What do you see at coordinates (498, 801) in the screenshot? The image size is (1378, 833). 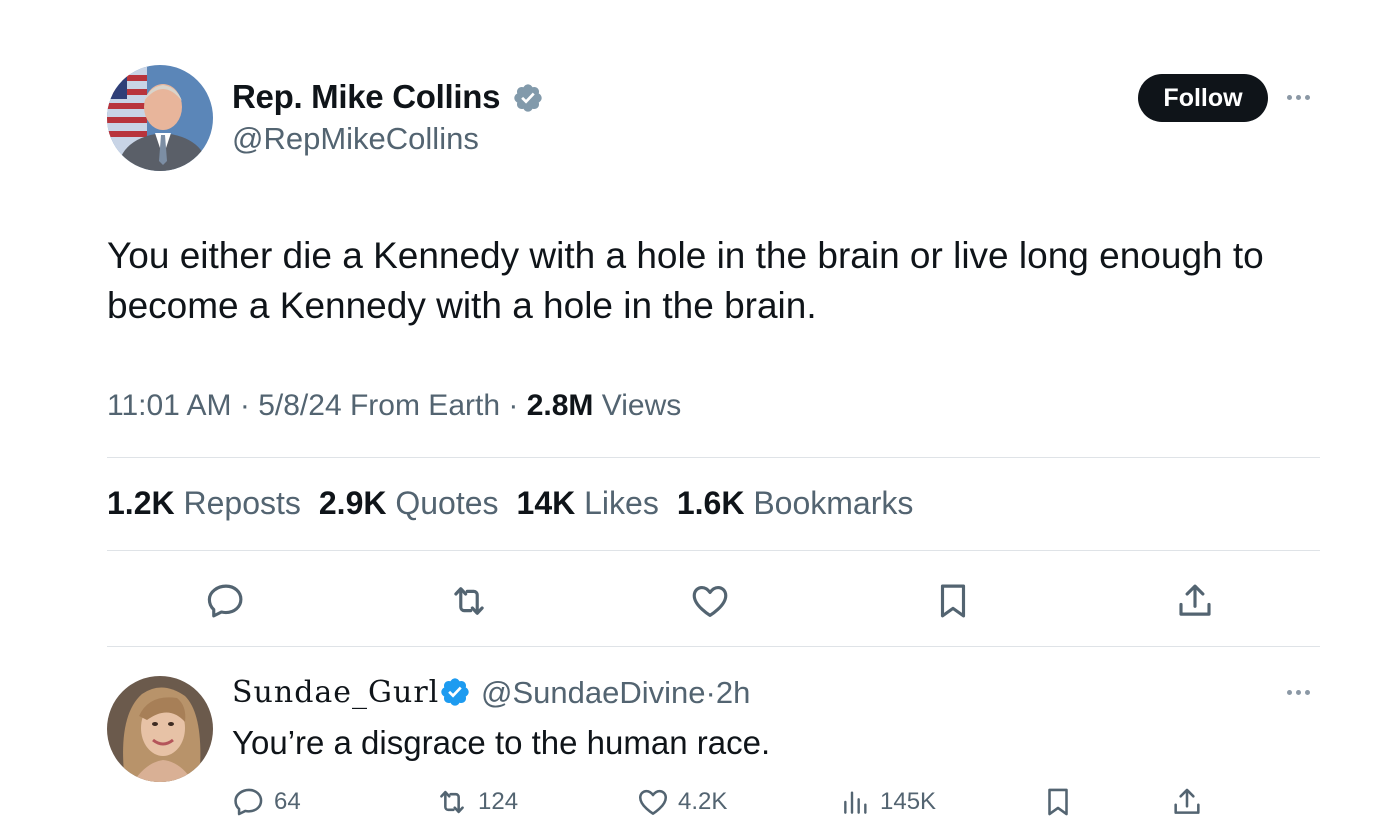 I see `reply-reposts-count: 124` at bounding box center [498, 801].